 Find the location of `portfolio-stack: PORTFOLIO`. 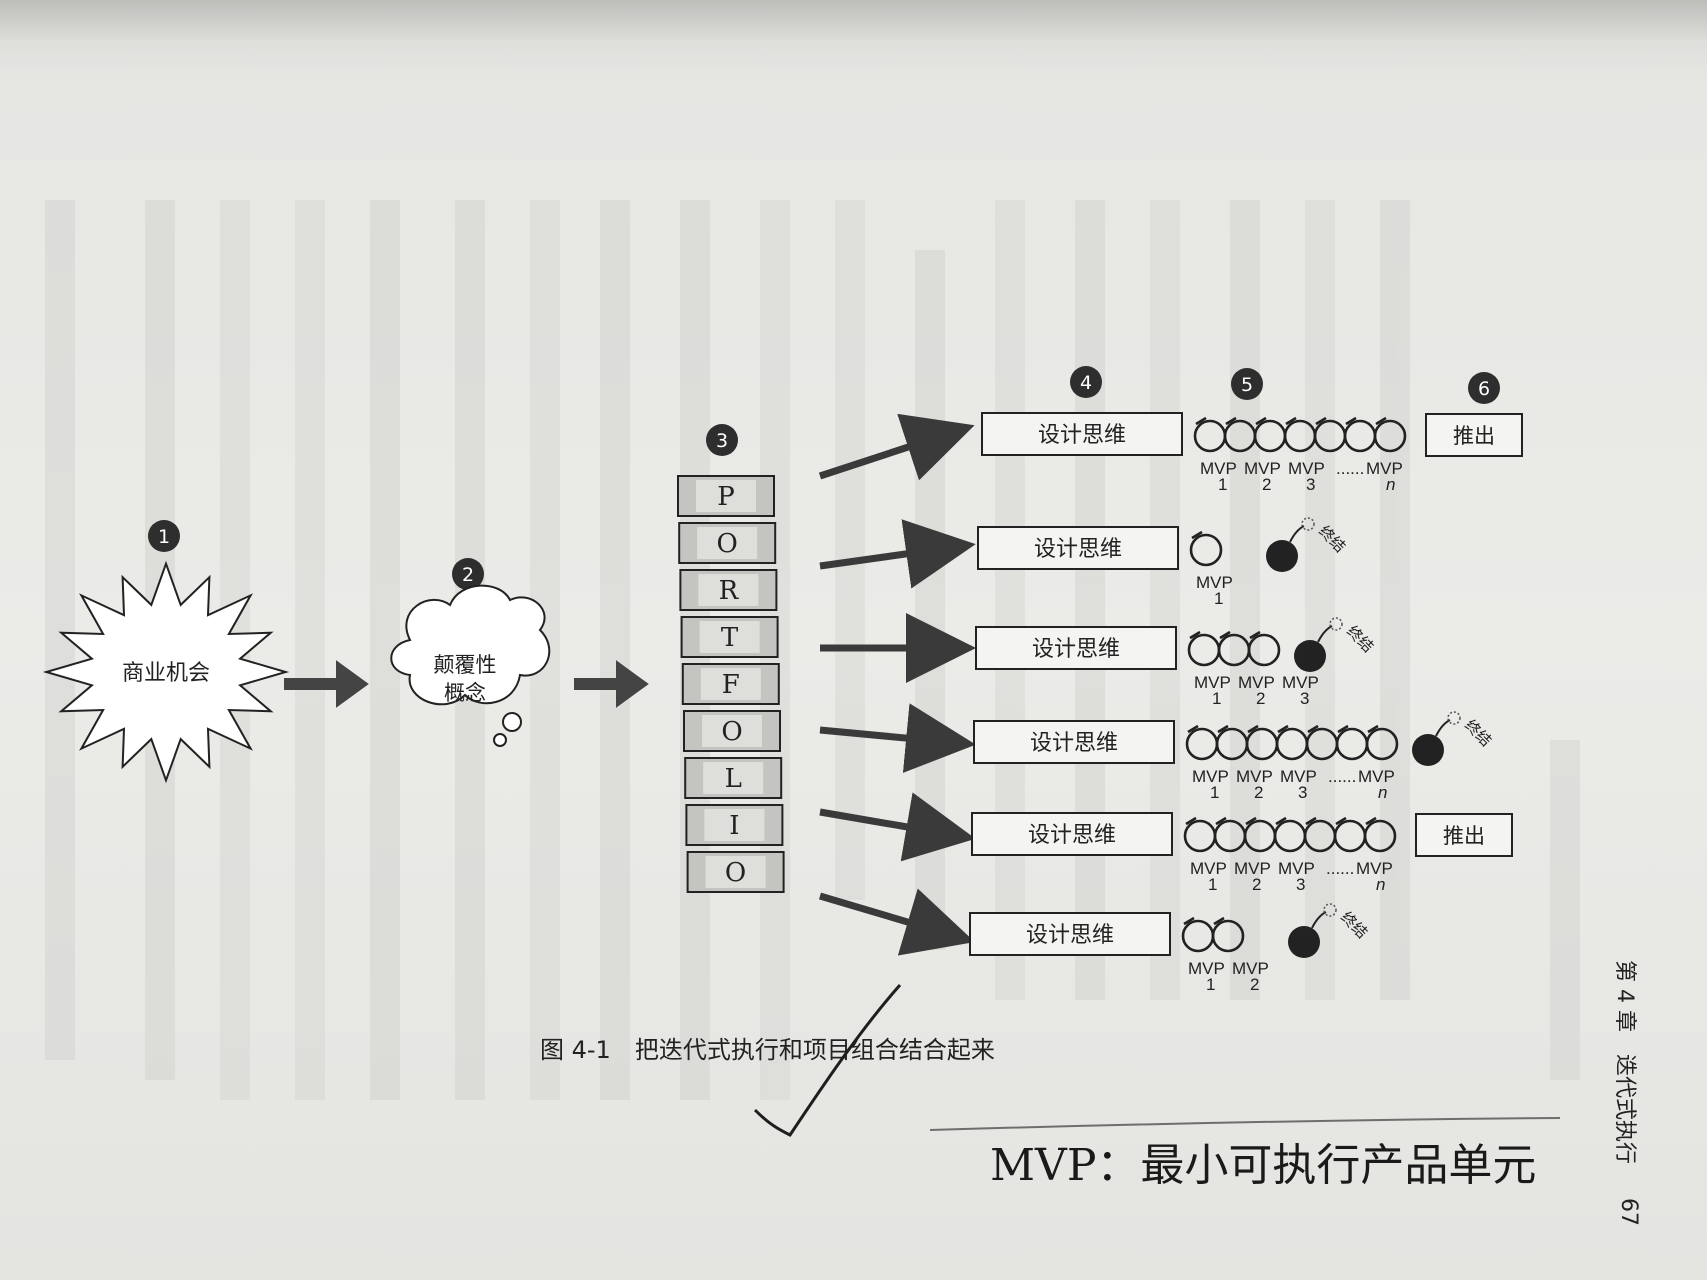

portfolio-stack: PORTFOLIO is located at coordinates (731, 684).